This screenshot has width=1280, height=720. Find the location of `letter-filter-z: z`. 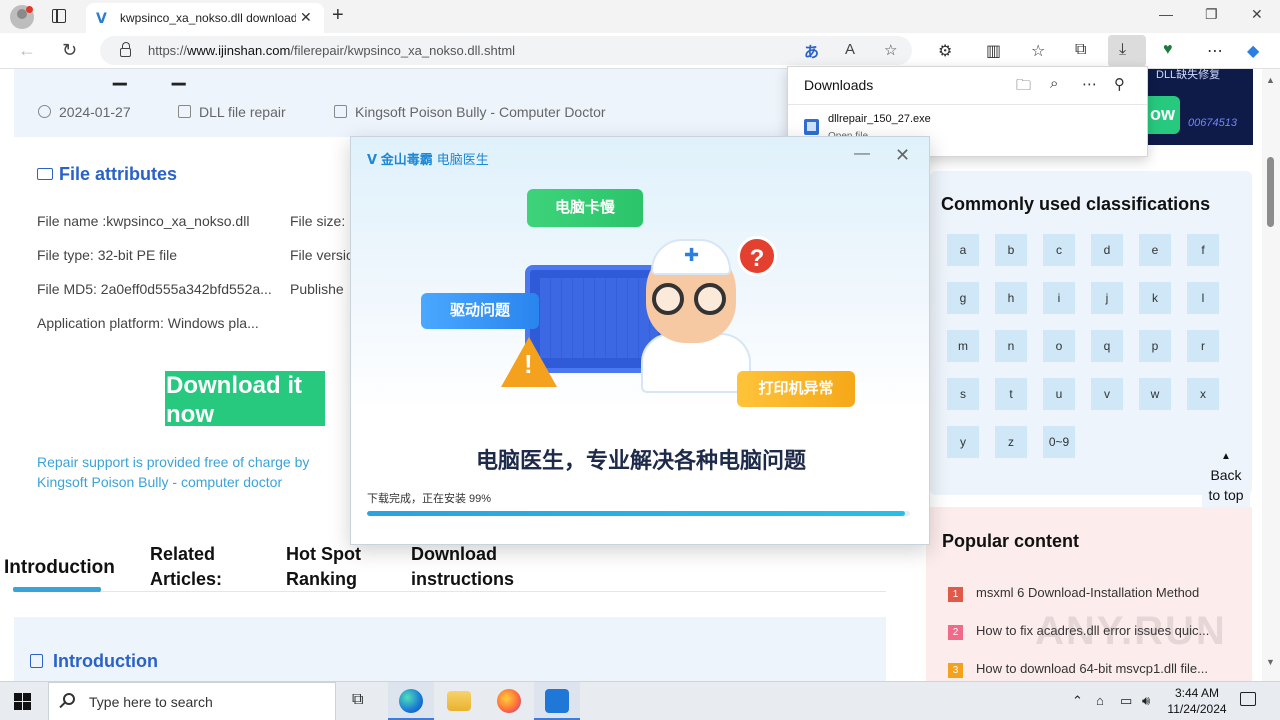

letter-filter-z: z is located at coordinates (1011, 442).